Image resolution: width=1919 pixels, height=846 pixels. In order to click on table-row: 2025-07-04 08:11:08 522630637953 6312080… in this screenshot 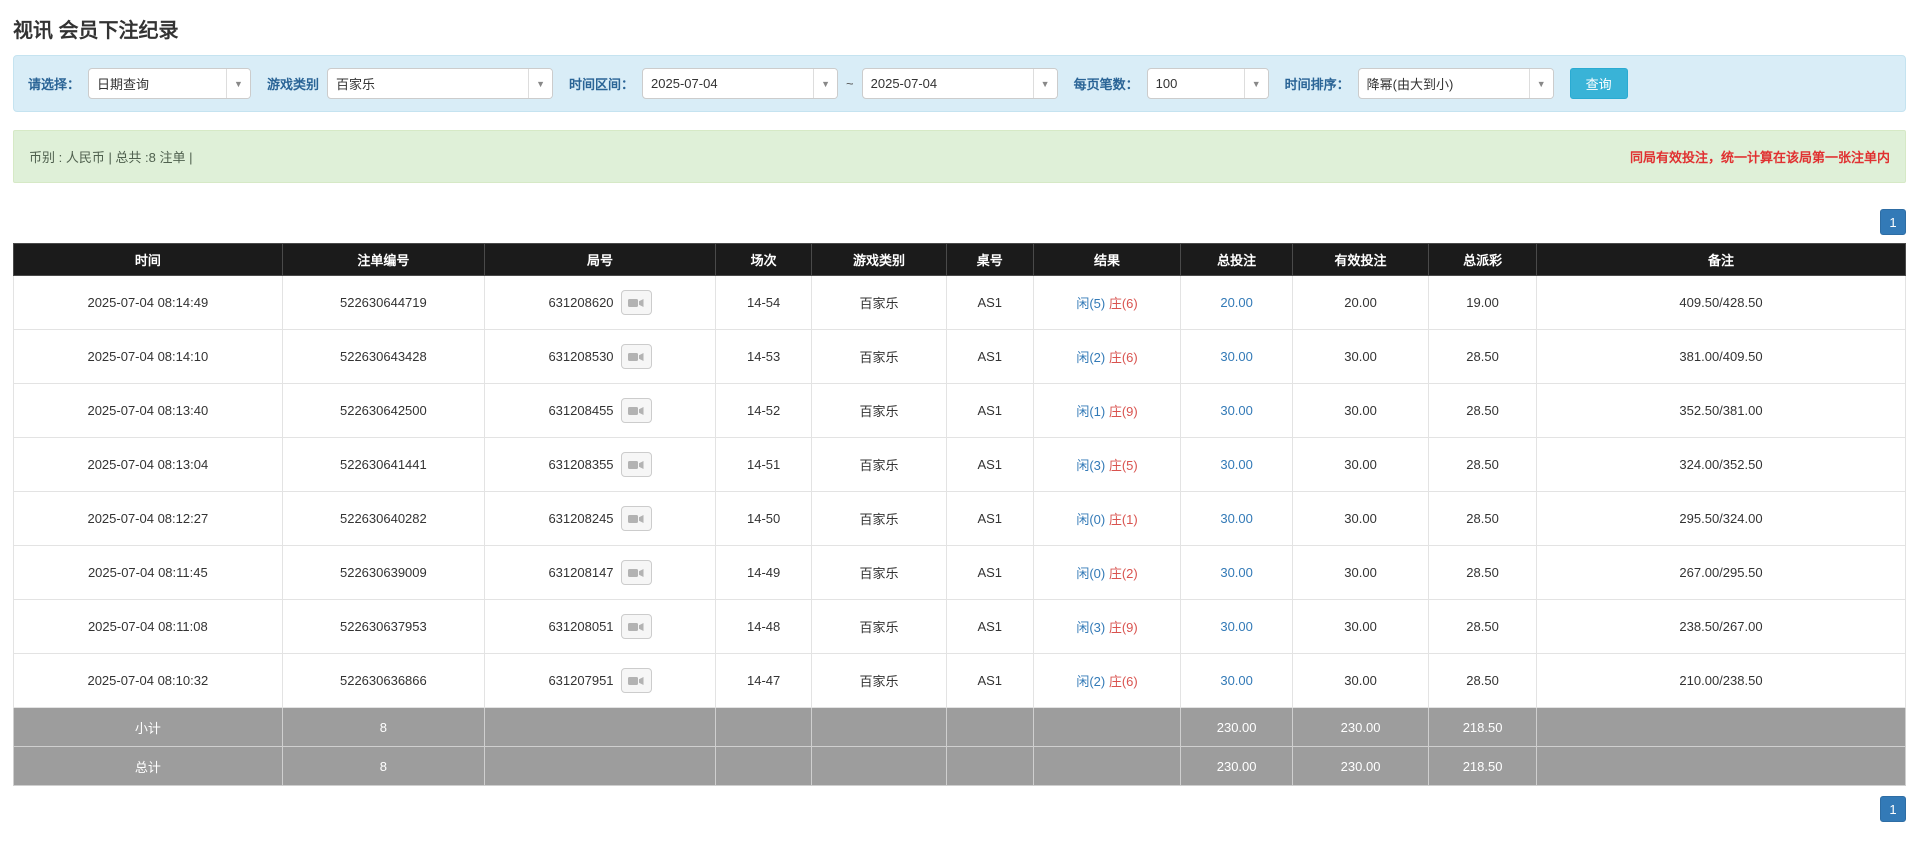, I will do `click(959, 626)`.